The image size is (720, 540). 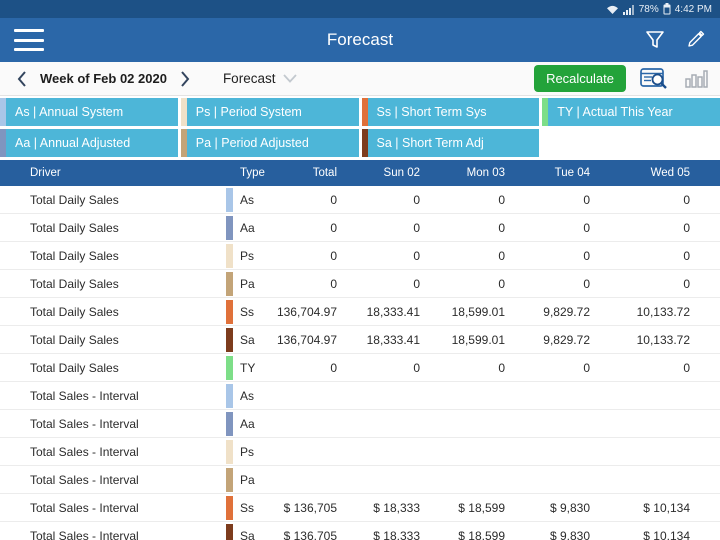 What do you see at coordinates (655, 40) in the screenshot?
I see `filter-button` at bounding box center [655, 40].